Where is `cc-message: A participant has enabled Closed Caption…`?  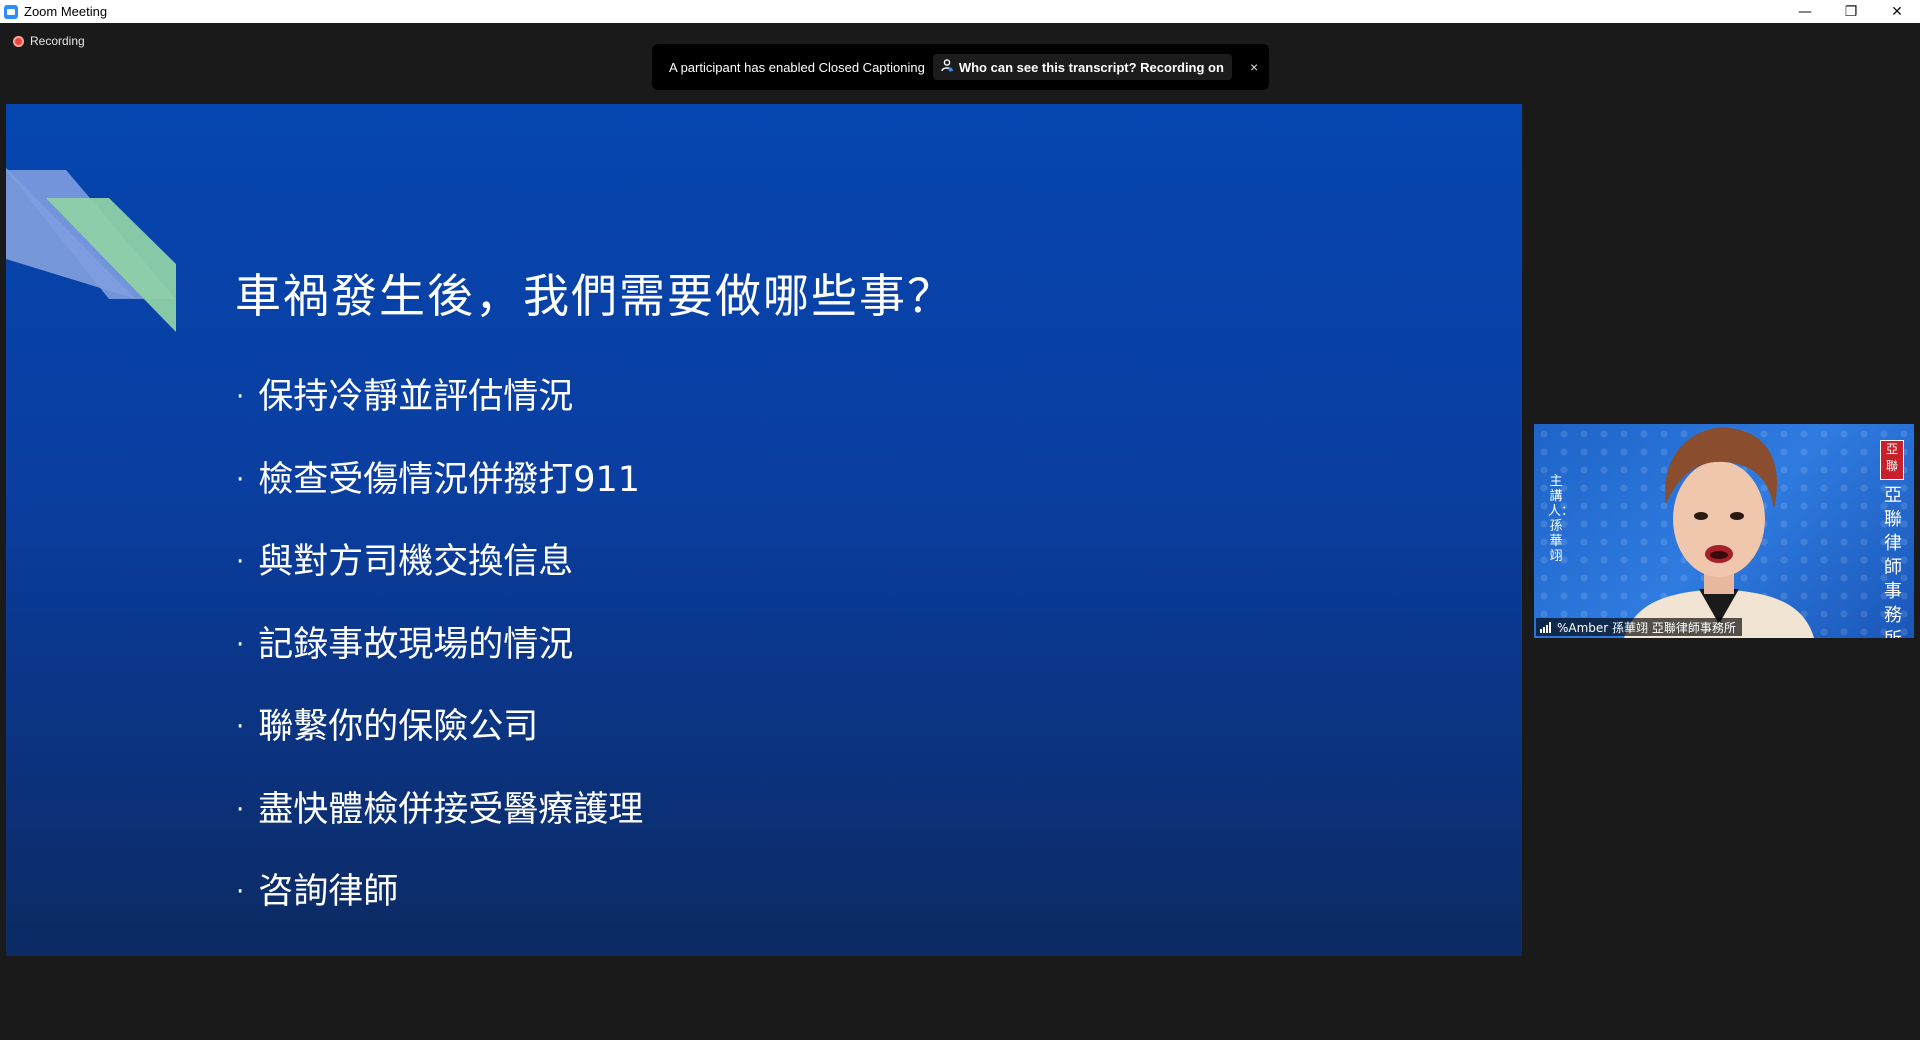 cc-message: A participant has enabled Closed Caption… is located at coordinates (797, 67).